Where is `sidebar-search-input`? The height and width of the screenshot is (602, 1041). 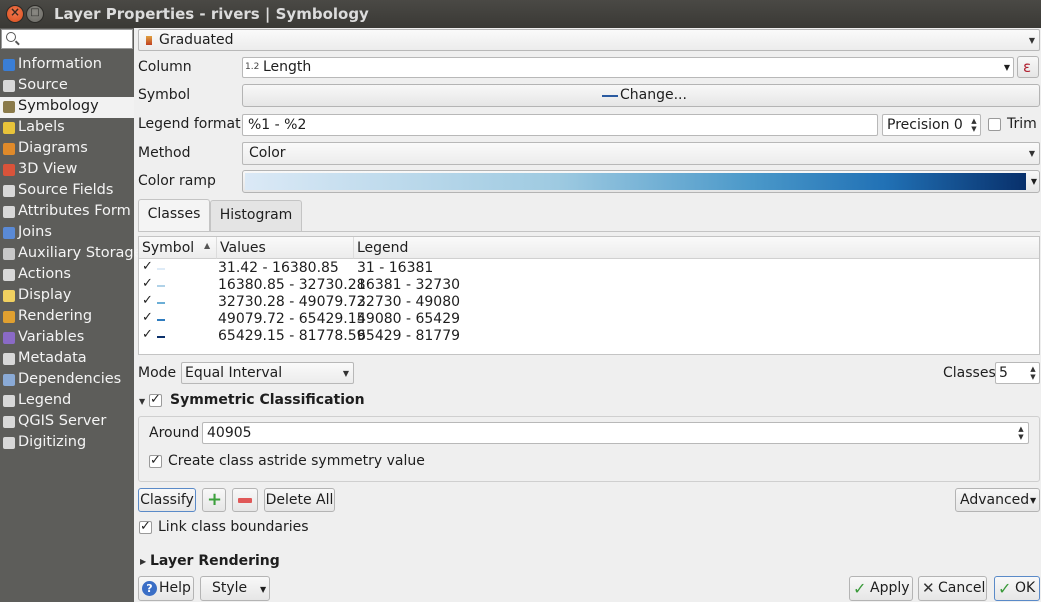
sidebar-search-input is located at coordinates (67, 39).